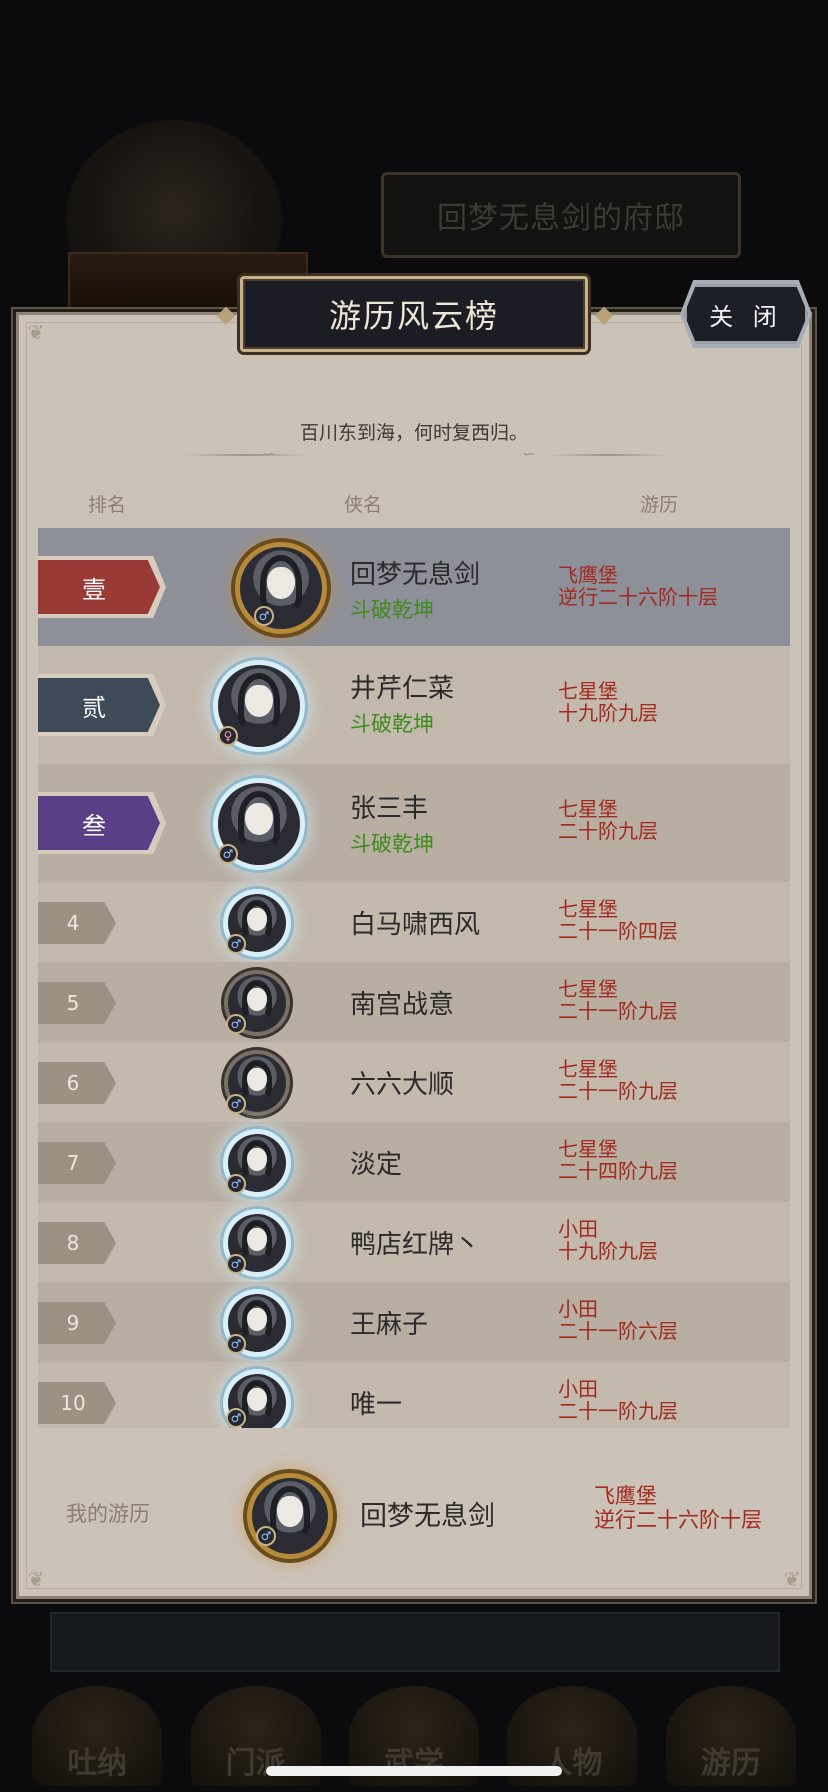 The image size is (828, 1792). Describe the element at coordinates (389, 1325) in the screenshot. I see `player-name: 王麻子` at that location.